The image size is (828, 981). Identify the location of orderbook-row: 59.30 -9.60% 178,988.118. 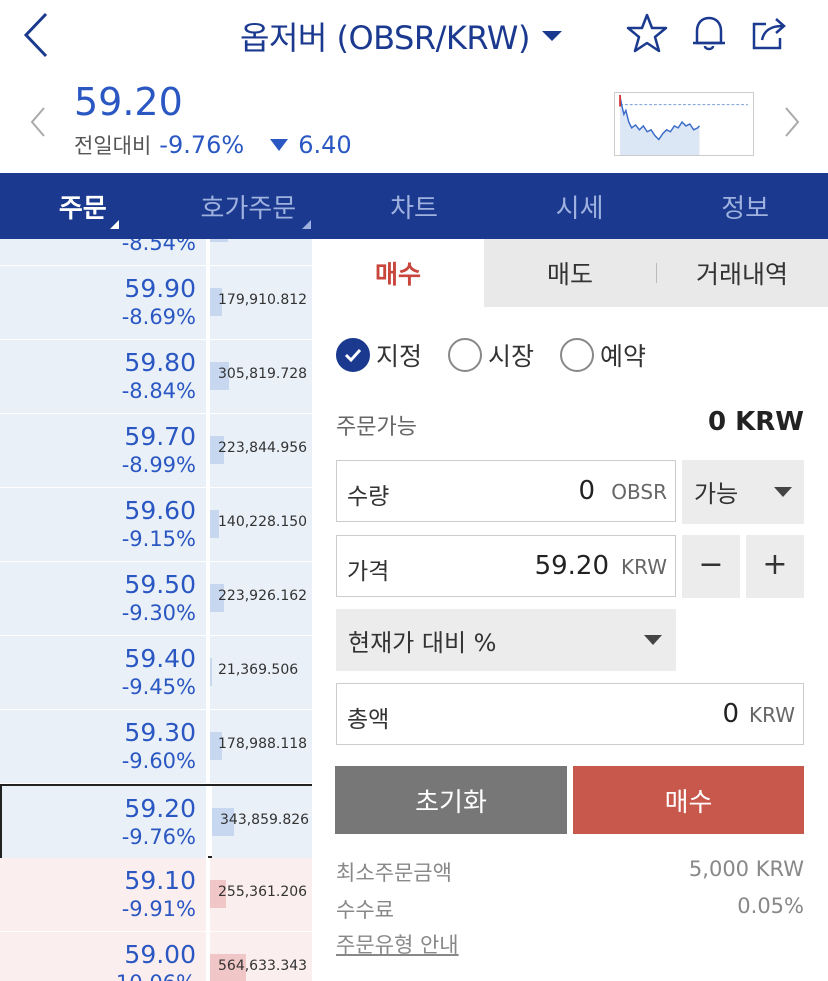
(156, 747).